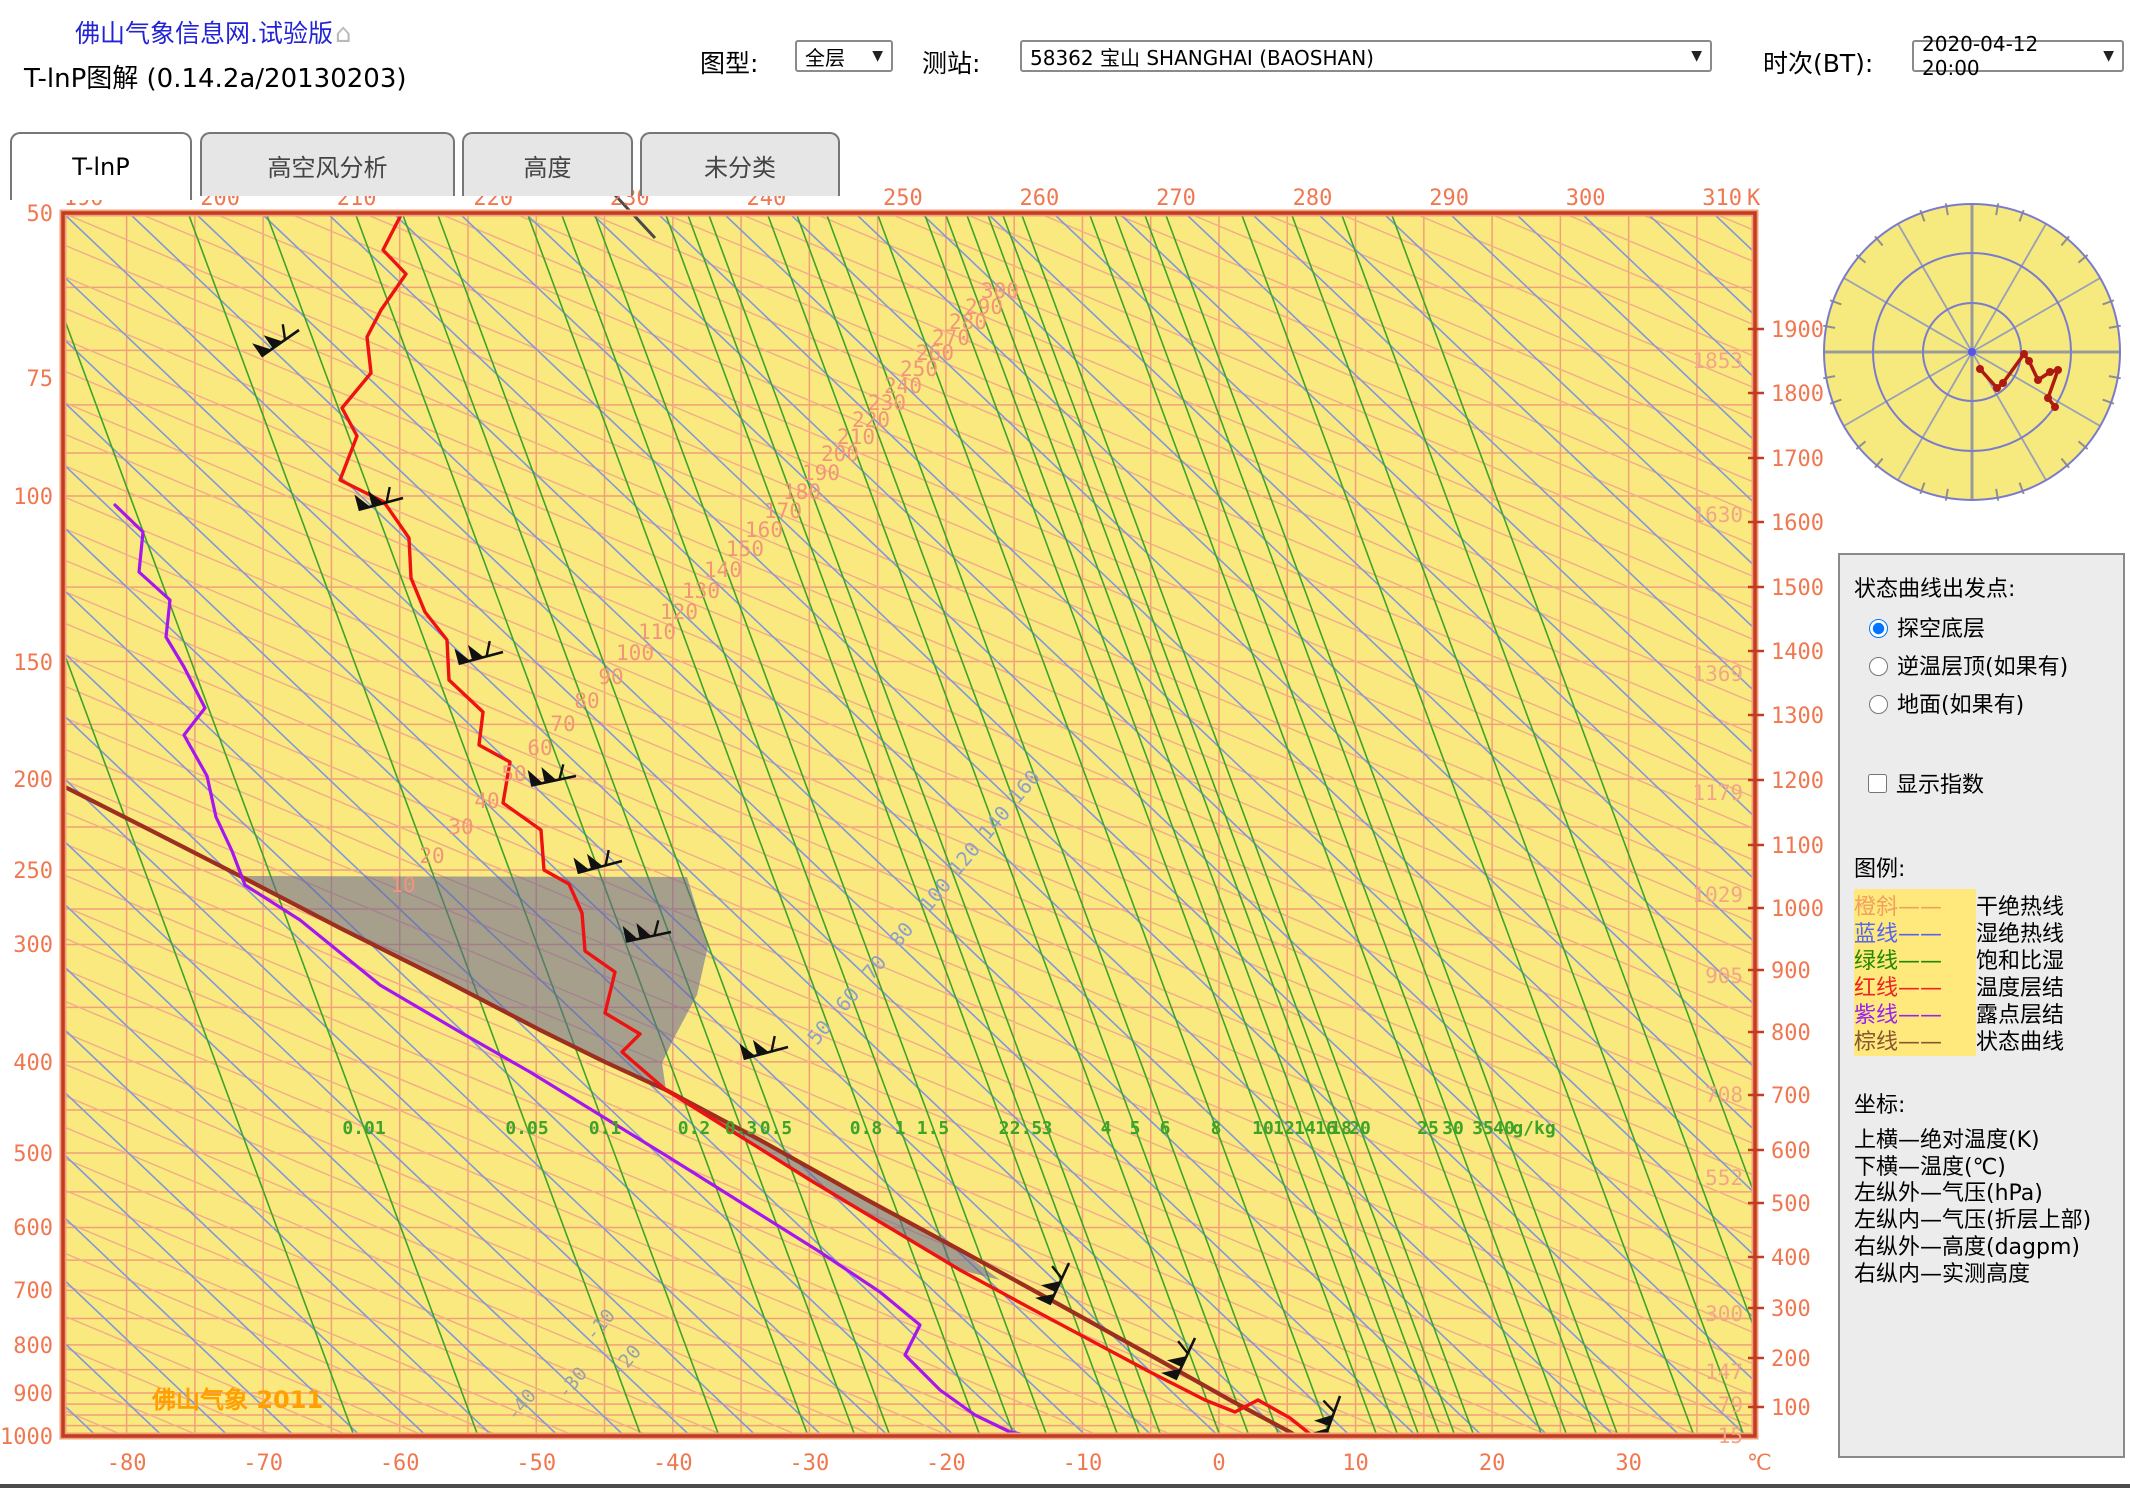 Image resolution: width=2130 pixels, height=1493 pixels. Describe the element at coordinates (1797, 716) in the screenshot. I see `right-axis-label: 1300` at that location.